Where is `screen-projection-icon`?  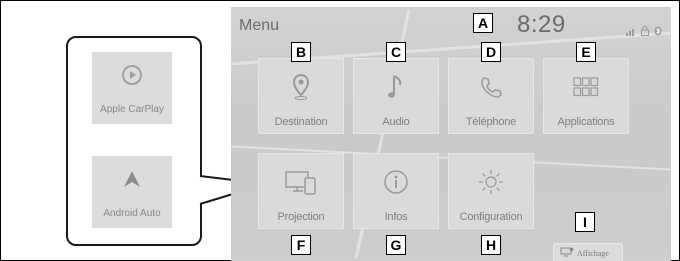 screen-projection-icon is located at coordinates (301, 182).